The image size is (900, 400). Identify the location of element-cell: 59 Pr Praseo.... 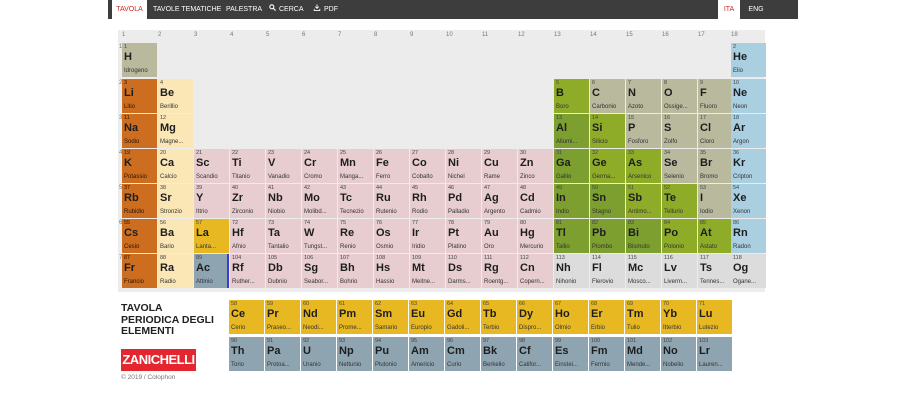
(282, 317).